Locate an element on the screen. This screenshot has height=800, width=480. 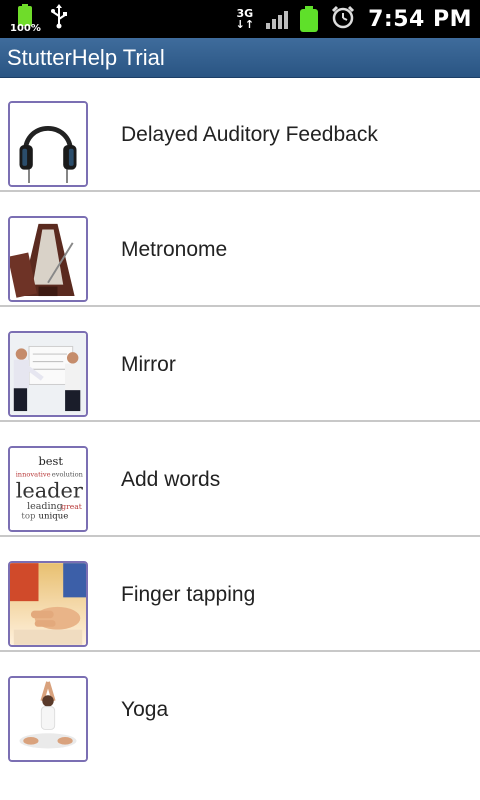
word-innovative: innovative is located at coordinates (33, 475).